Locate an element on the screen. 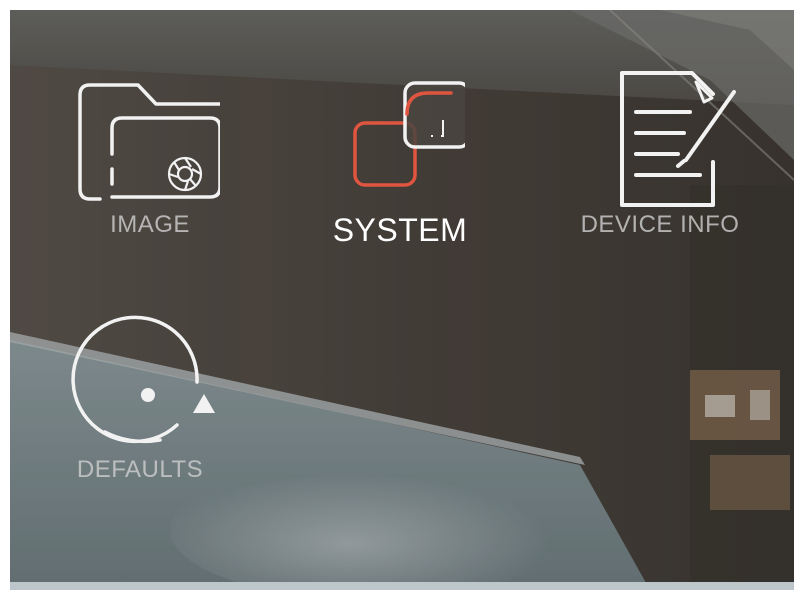 This screenshot has height=596, width=794. menu-item-image: IMAGE is located at coordinates (150, 160).